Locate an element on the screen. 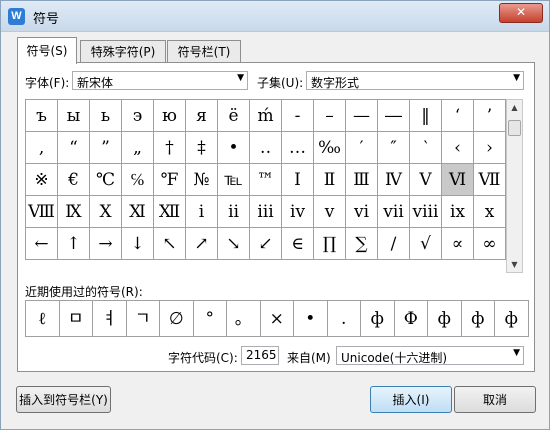  symbol-cell: € is located at coordinates (74, 180).